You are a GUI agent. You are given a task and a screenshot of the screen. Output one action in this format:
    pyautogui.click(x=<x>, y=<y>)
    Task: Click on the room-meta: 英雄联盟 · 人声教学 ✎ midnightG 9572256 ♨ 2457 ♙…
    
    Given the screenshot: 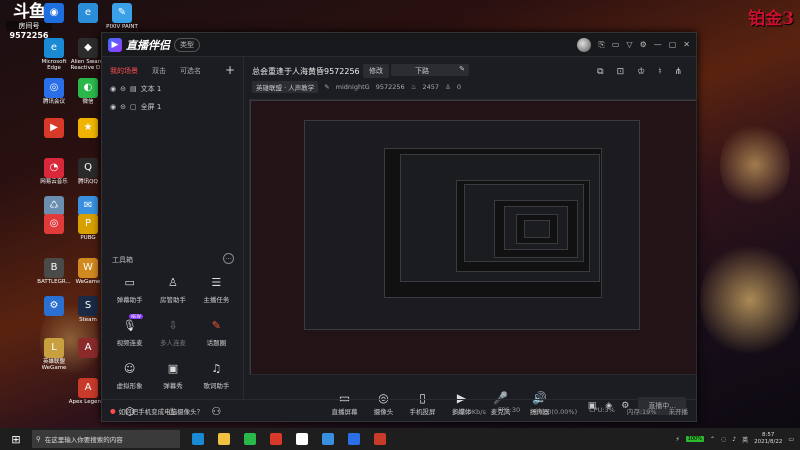 What is the action you would take?
    pyautogui.click(x=356, y=87)
    